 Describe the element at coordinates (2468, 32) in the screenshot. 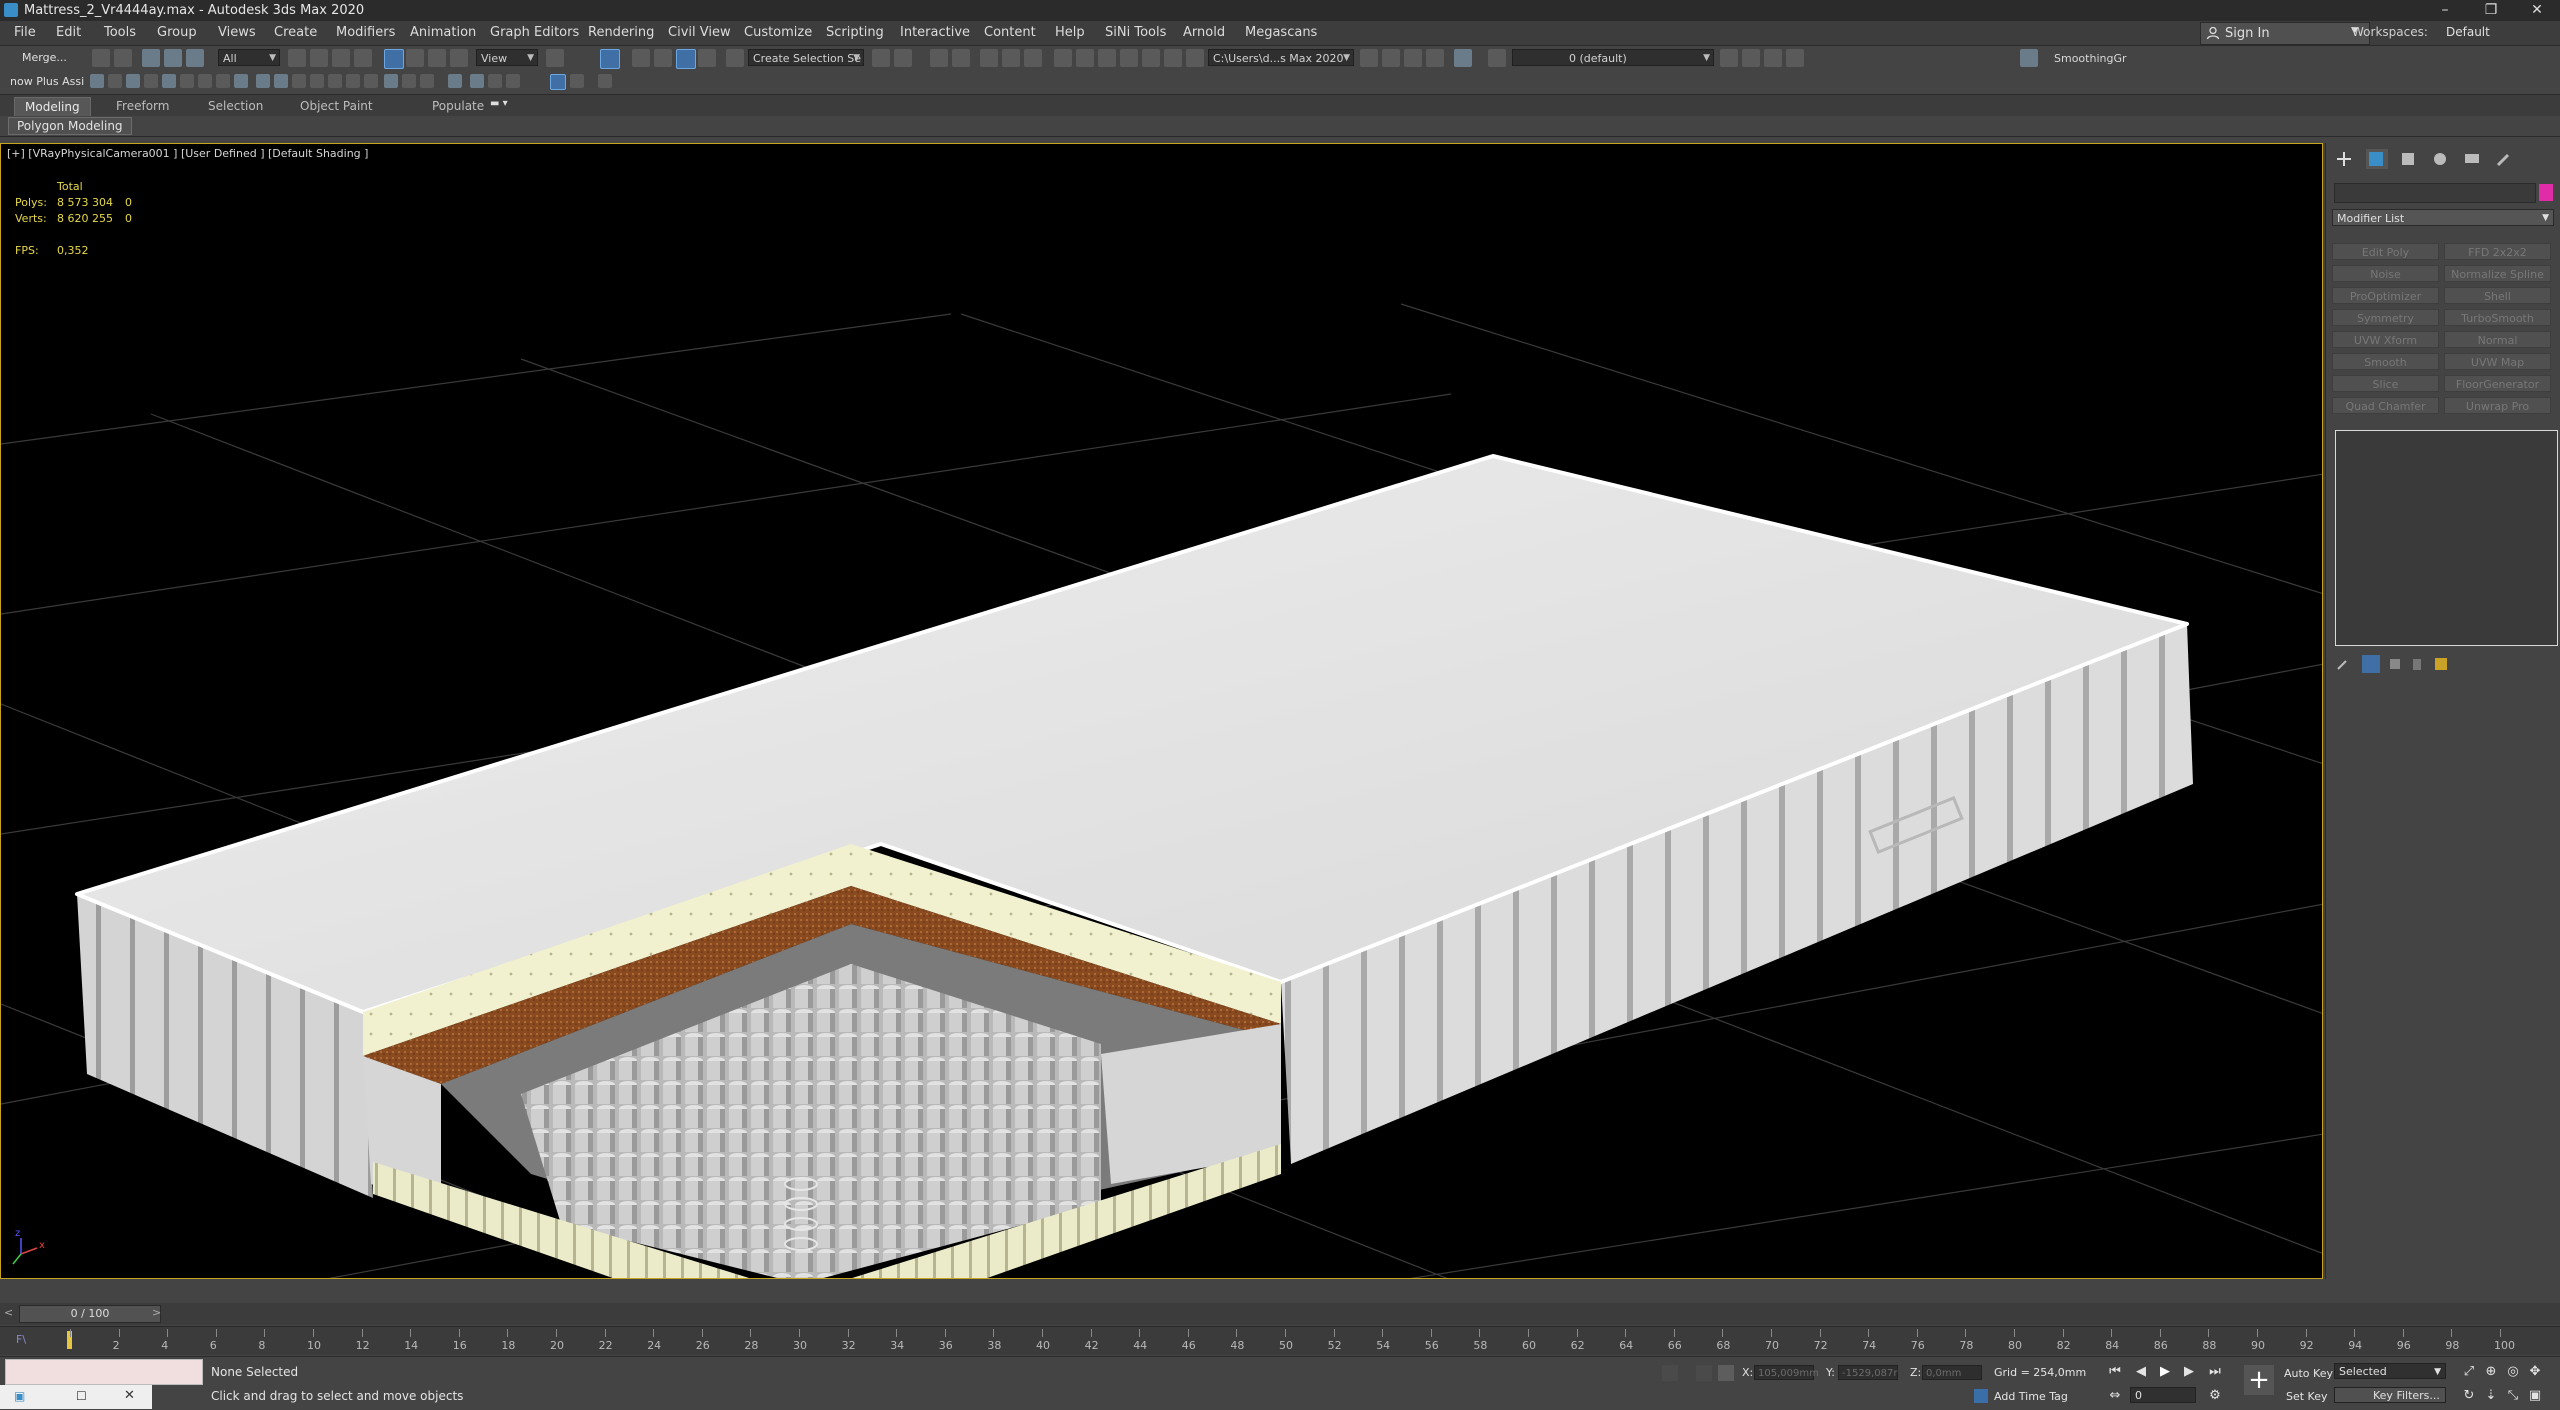

I see `workspaces-dropdown: Default` at that location.